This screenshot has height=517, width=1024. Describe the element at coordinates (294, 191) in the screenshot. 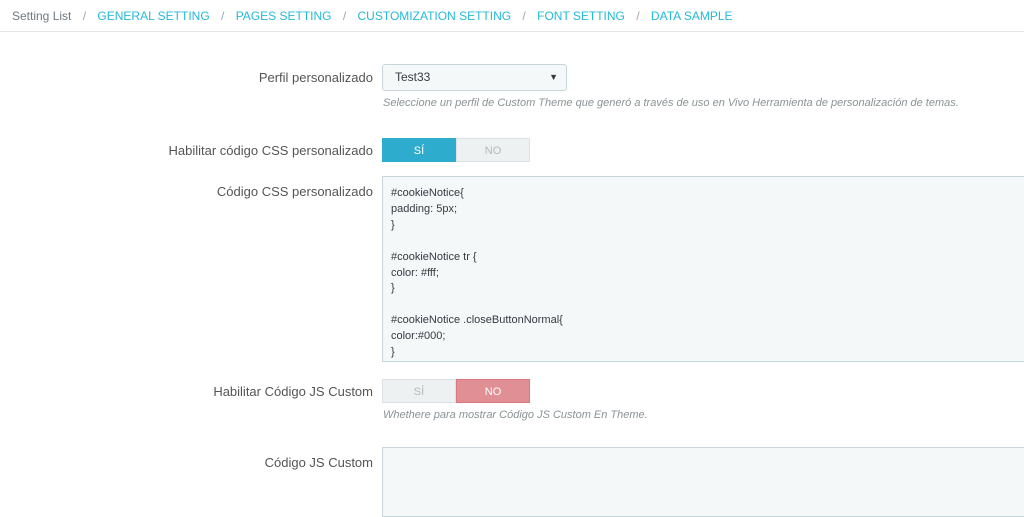

I see `css-code-label: Código CSS personalizado` at that location.